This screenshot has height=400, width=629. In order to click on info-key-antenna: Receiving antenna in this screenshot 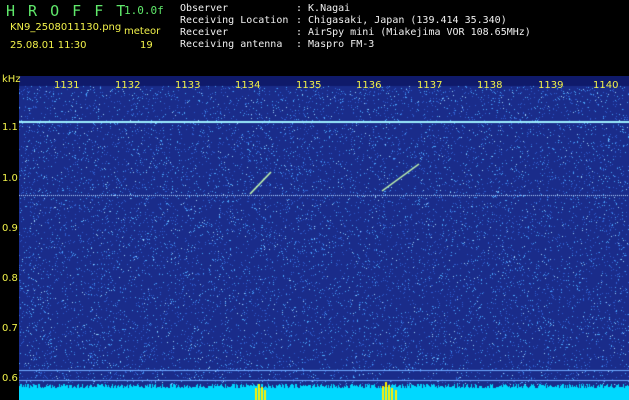, I will do `click(231, 44)`.